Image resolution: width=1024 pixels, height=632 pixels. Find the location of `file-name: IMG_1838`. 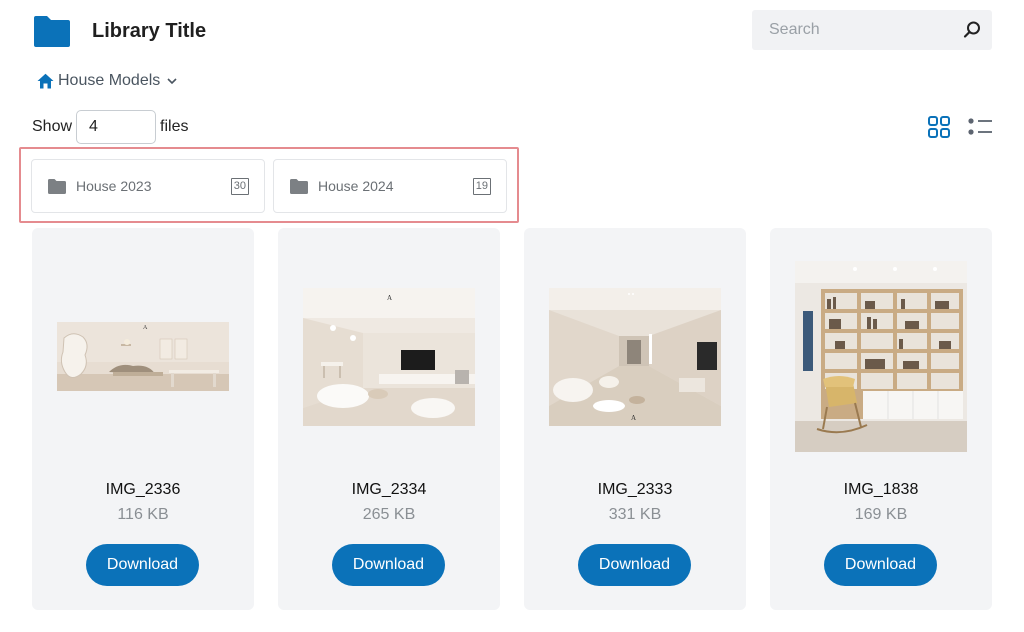

file-name: IMG_1838 is located at coordinates (881, 489).